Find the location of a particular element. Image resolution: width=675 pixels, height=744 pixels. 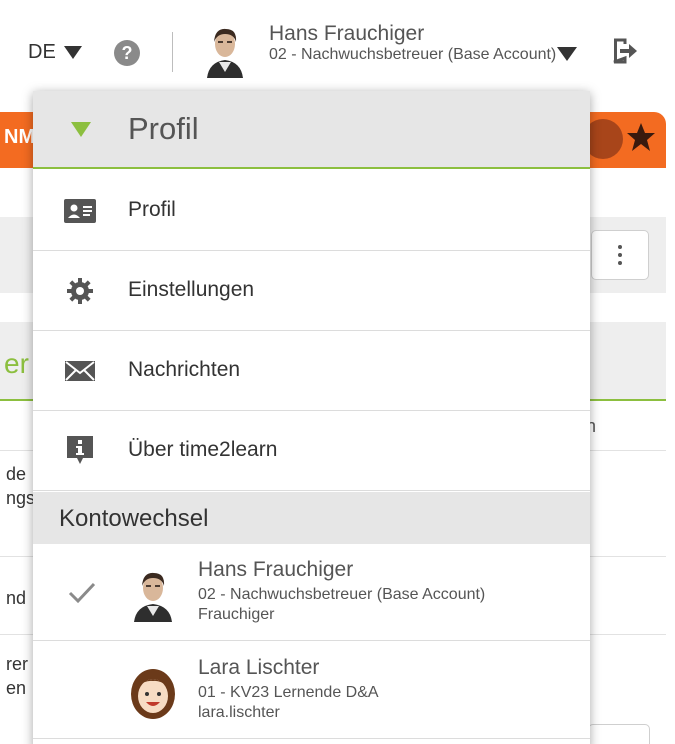

row-text: rer is located at coordinates (17, 664).